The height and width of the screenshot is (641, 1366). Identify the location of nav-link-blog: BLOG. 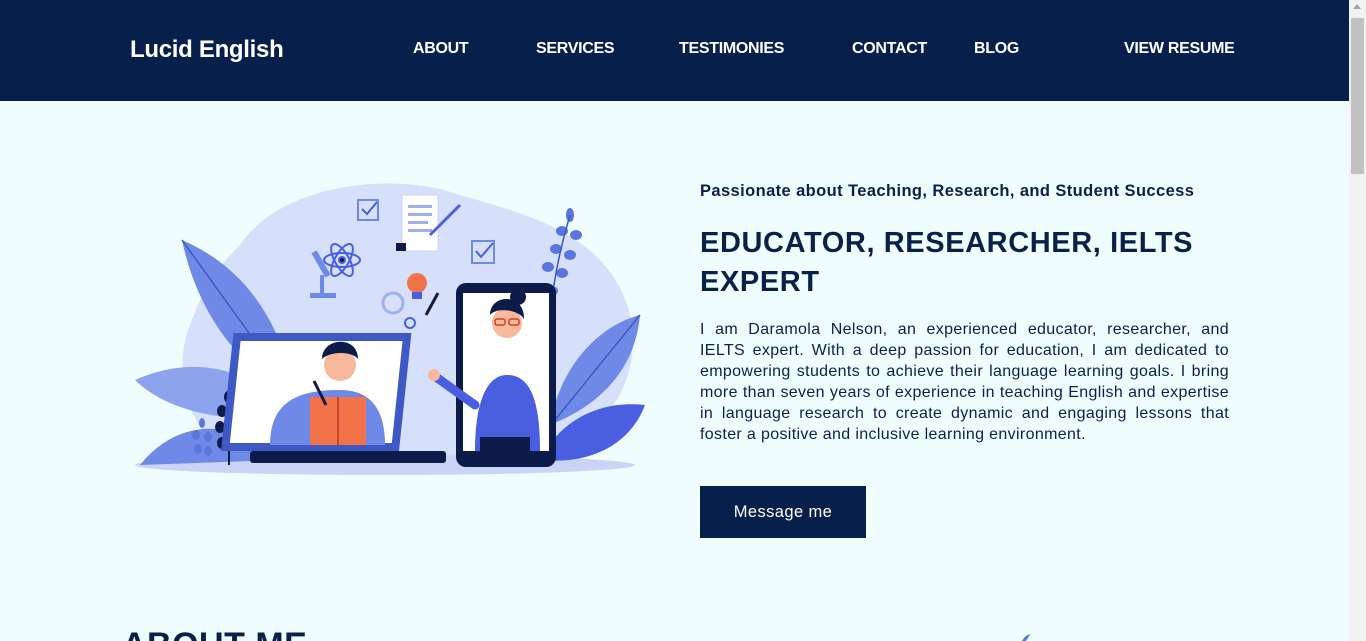
(996, 49).